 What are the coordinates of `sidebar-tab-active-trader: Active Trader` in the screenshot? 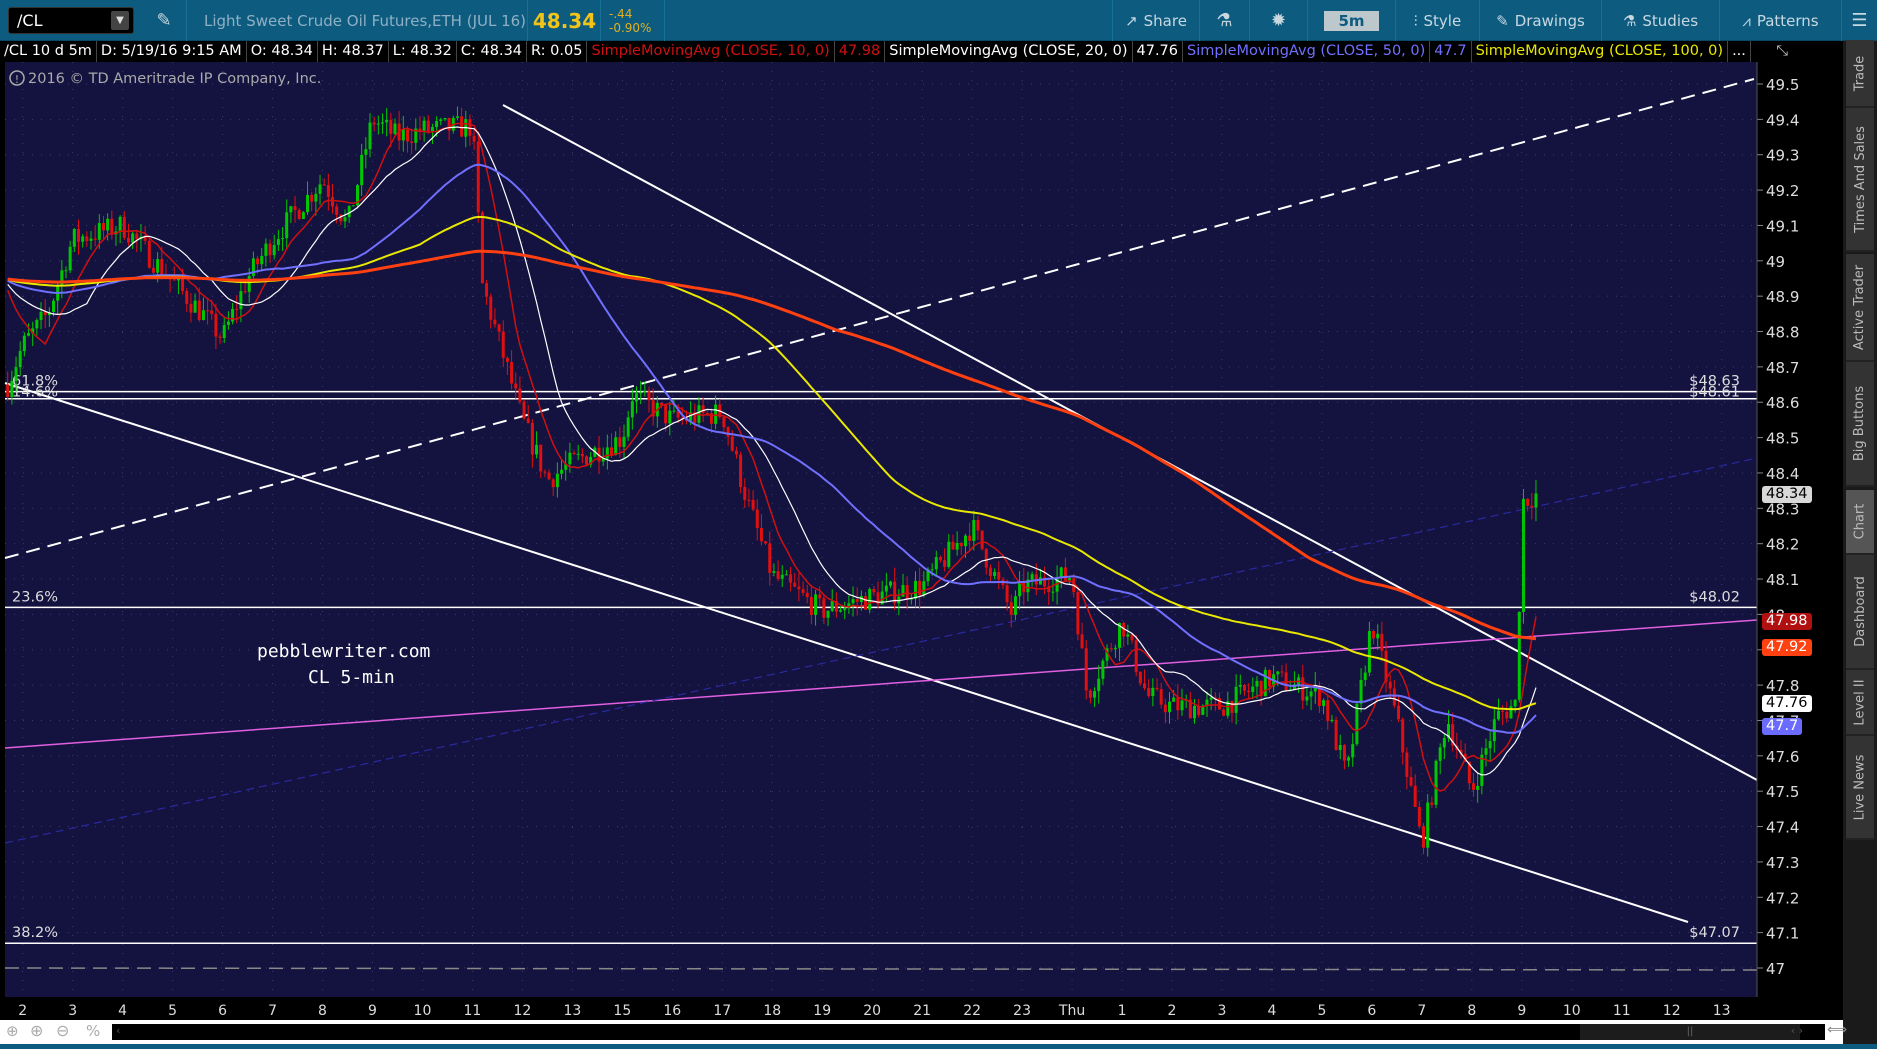 It's located at (1860, 308).